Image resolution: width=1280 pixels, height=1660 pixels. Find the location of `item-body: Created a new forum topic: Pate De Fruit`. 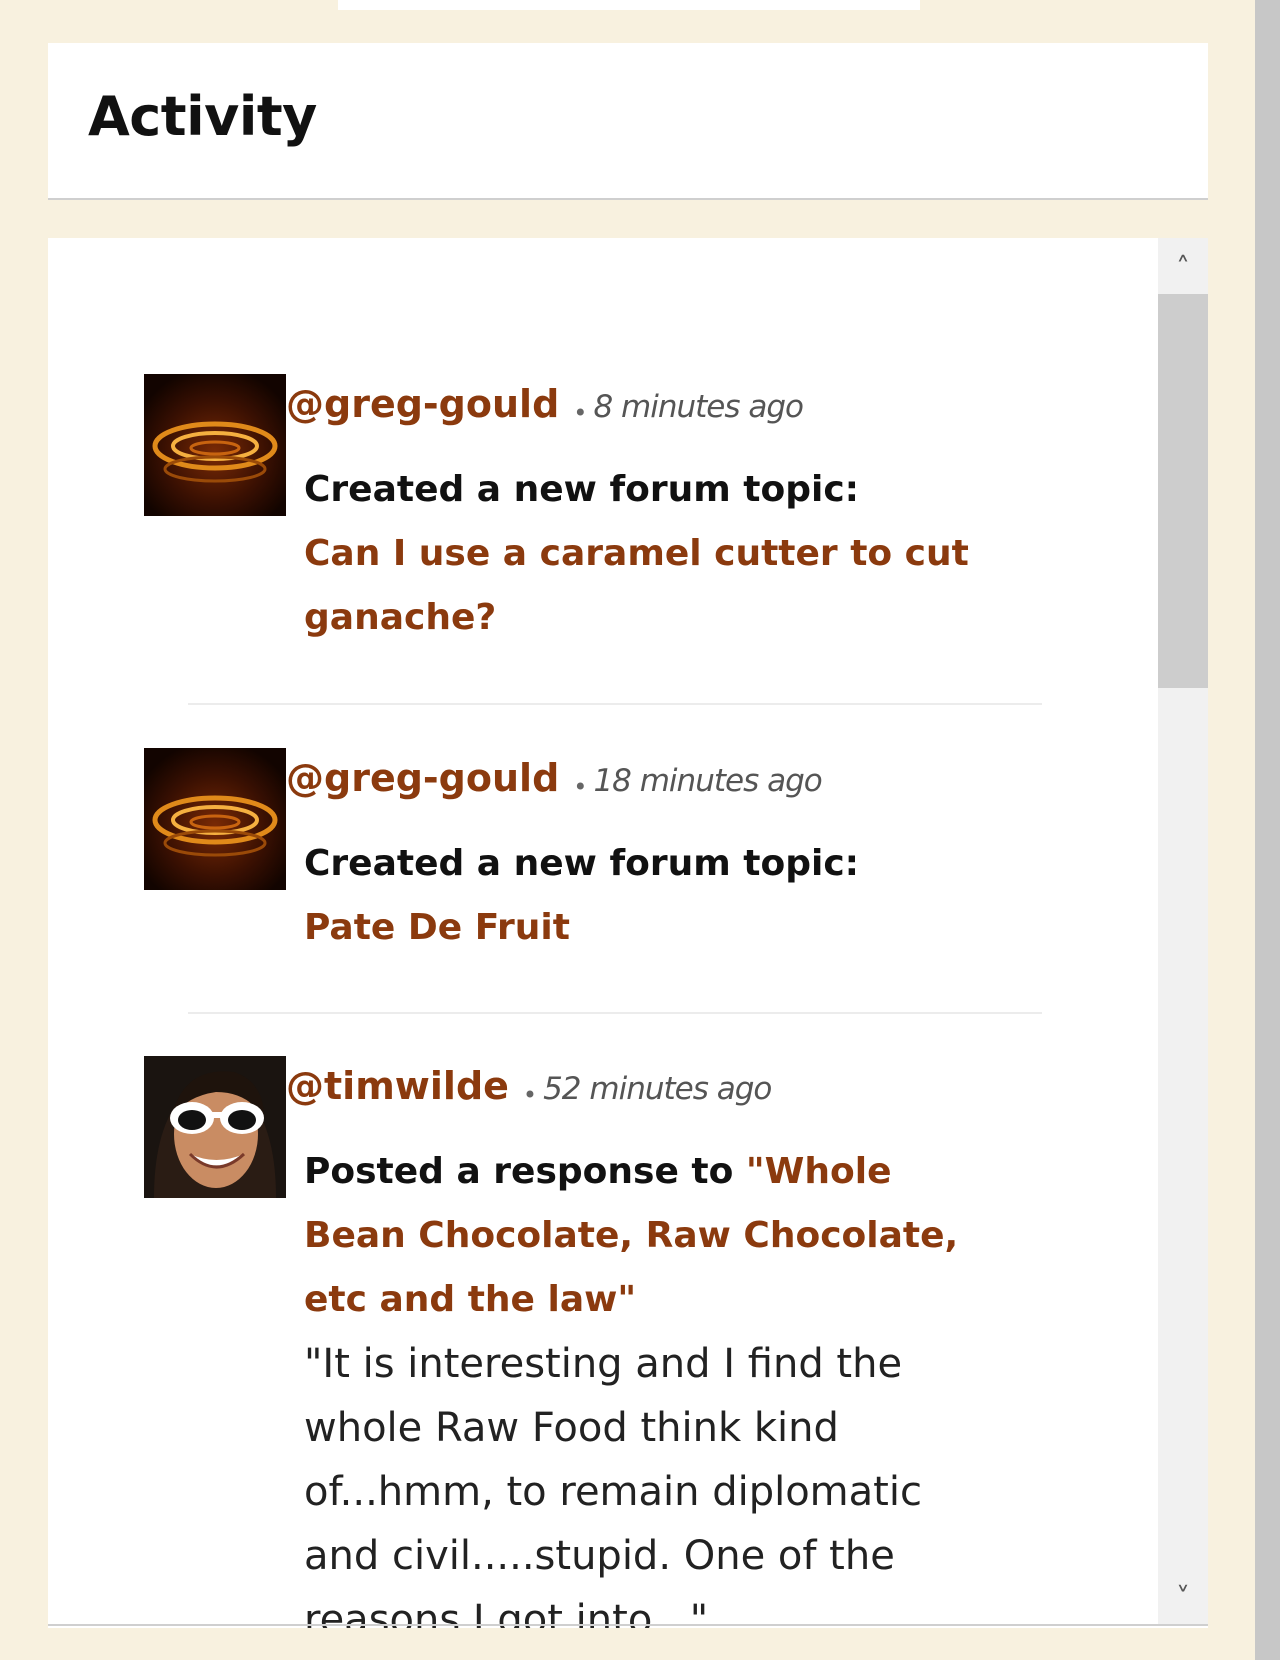

item-body: Created a new forum topic: Pate De Fruit is located at coordinates (654, 896).